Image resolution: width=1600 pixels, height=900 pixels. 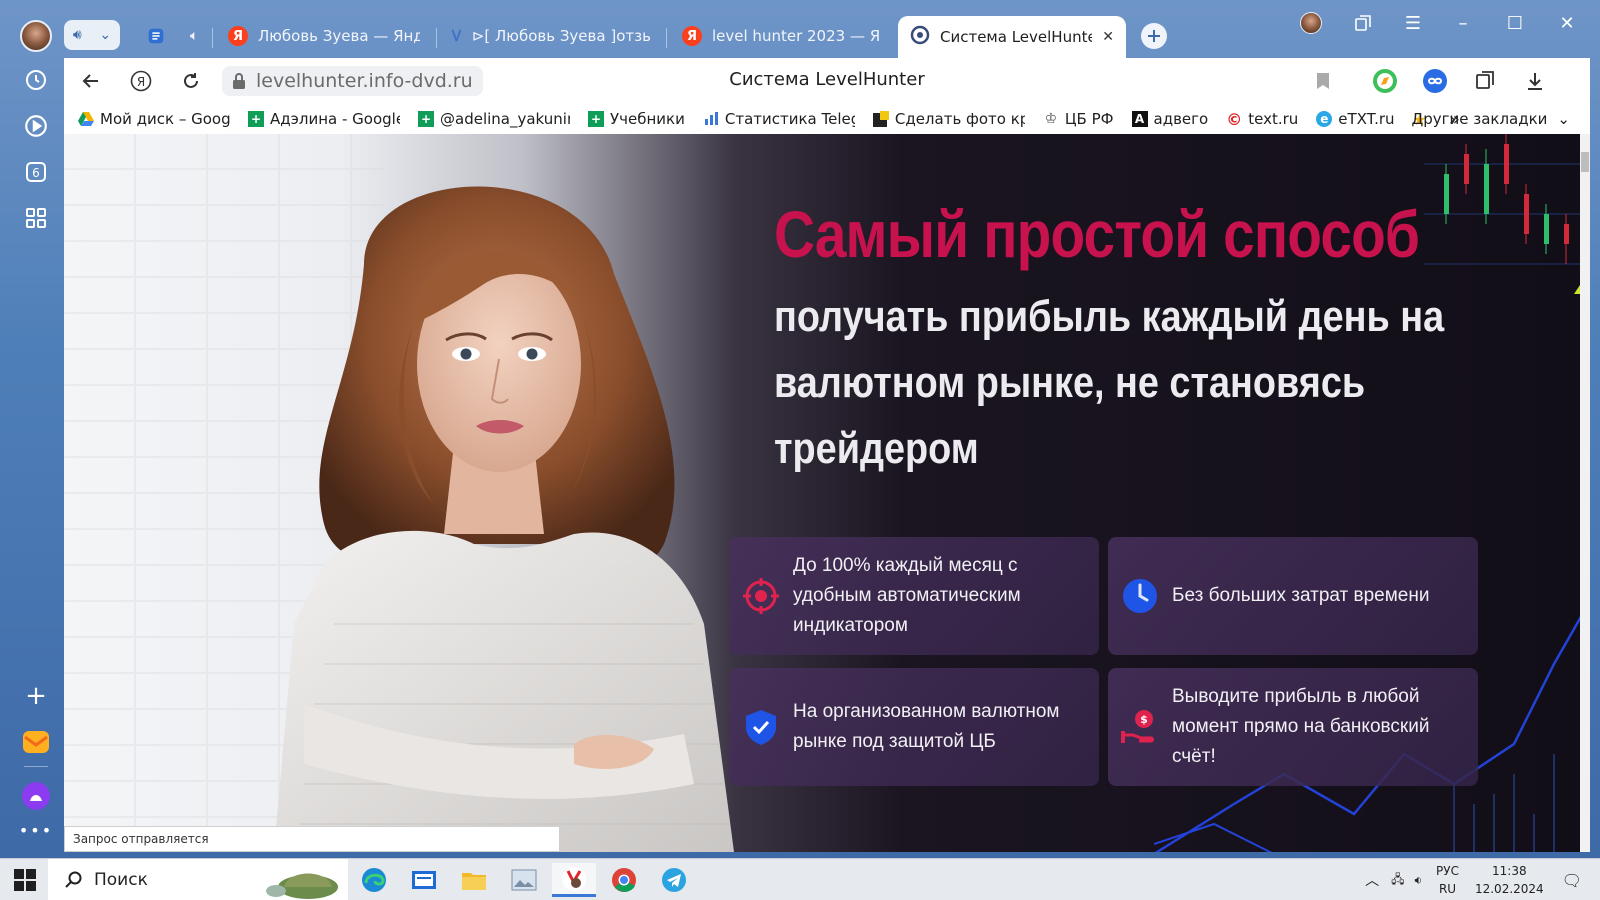 What do you see at coordinates (711, 119) in the screenshot?
I see `stats-icon` at bounding box center [711, 119].